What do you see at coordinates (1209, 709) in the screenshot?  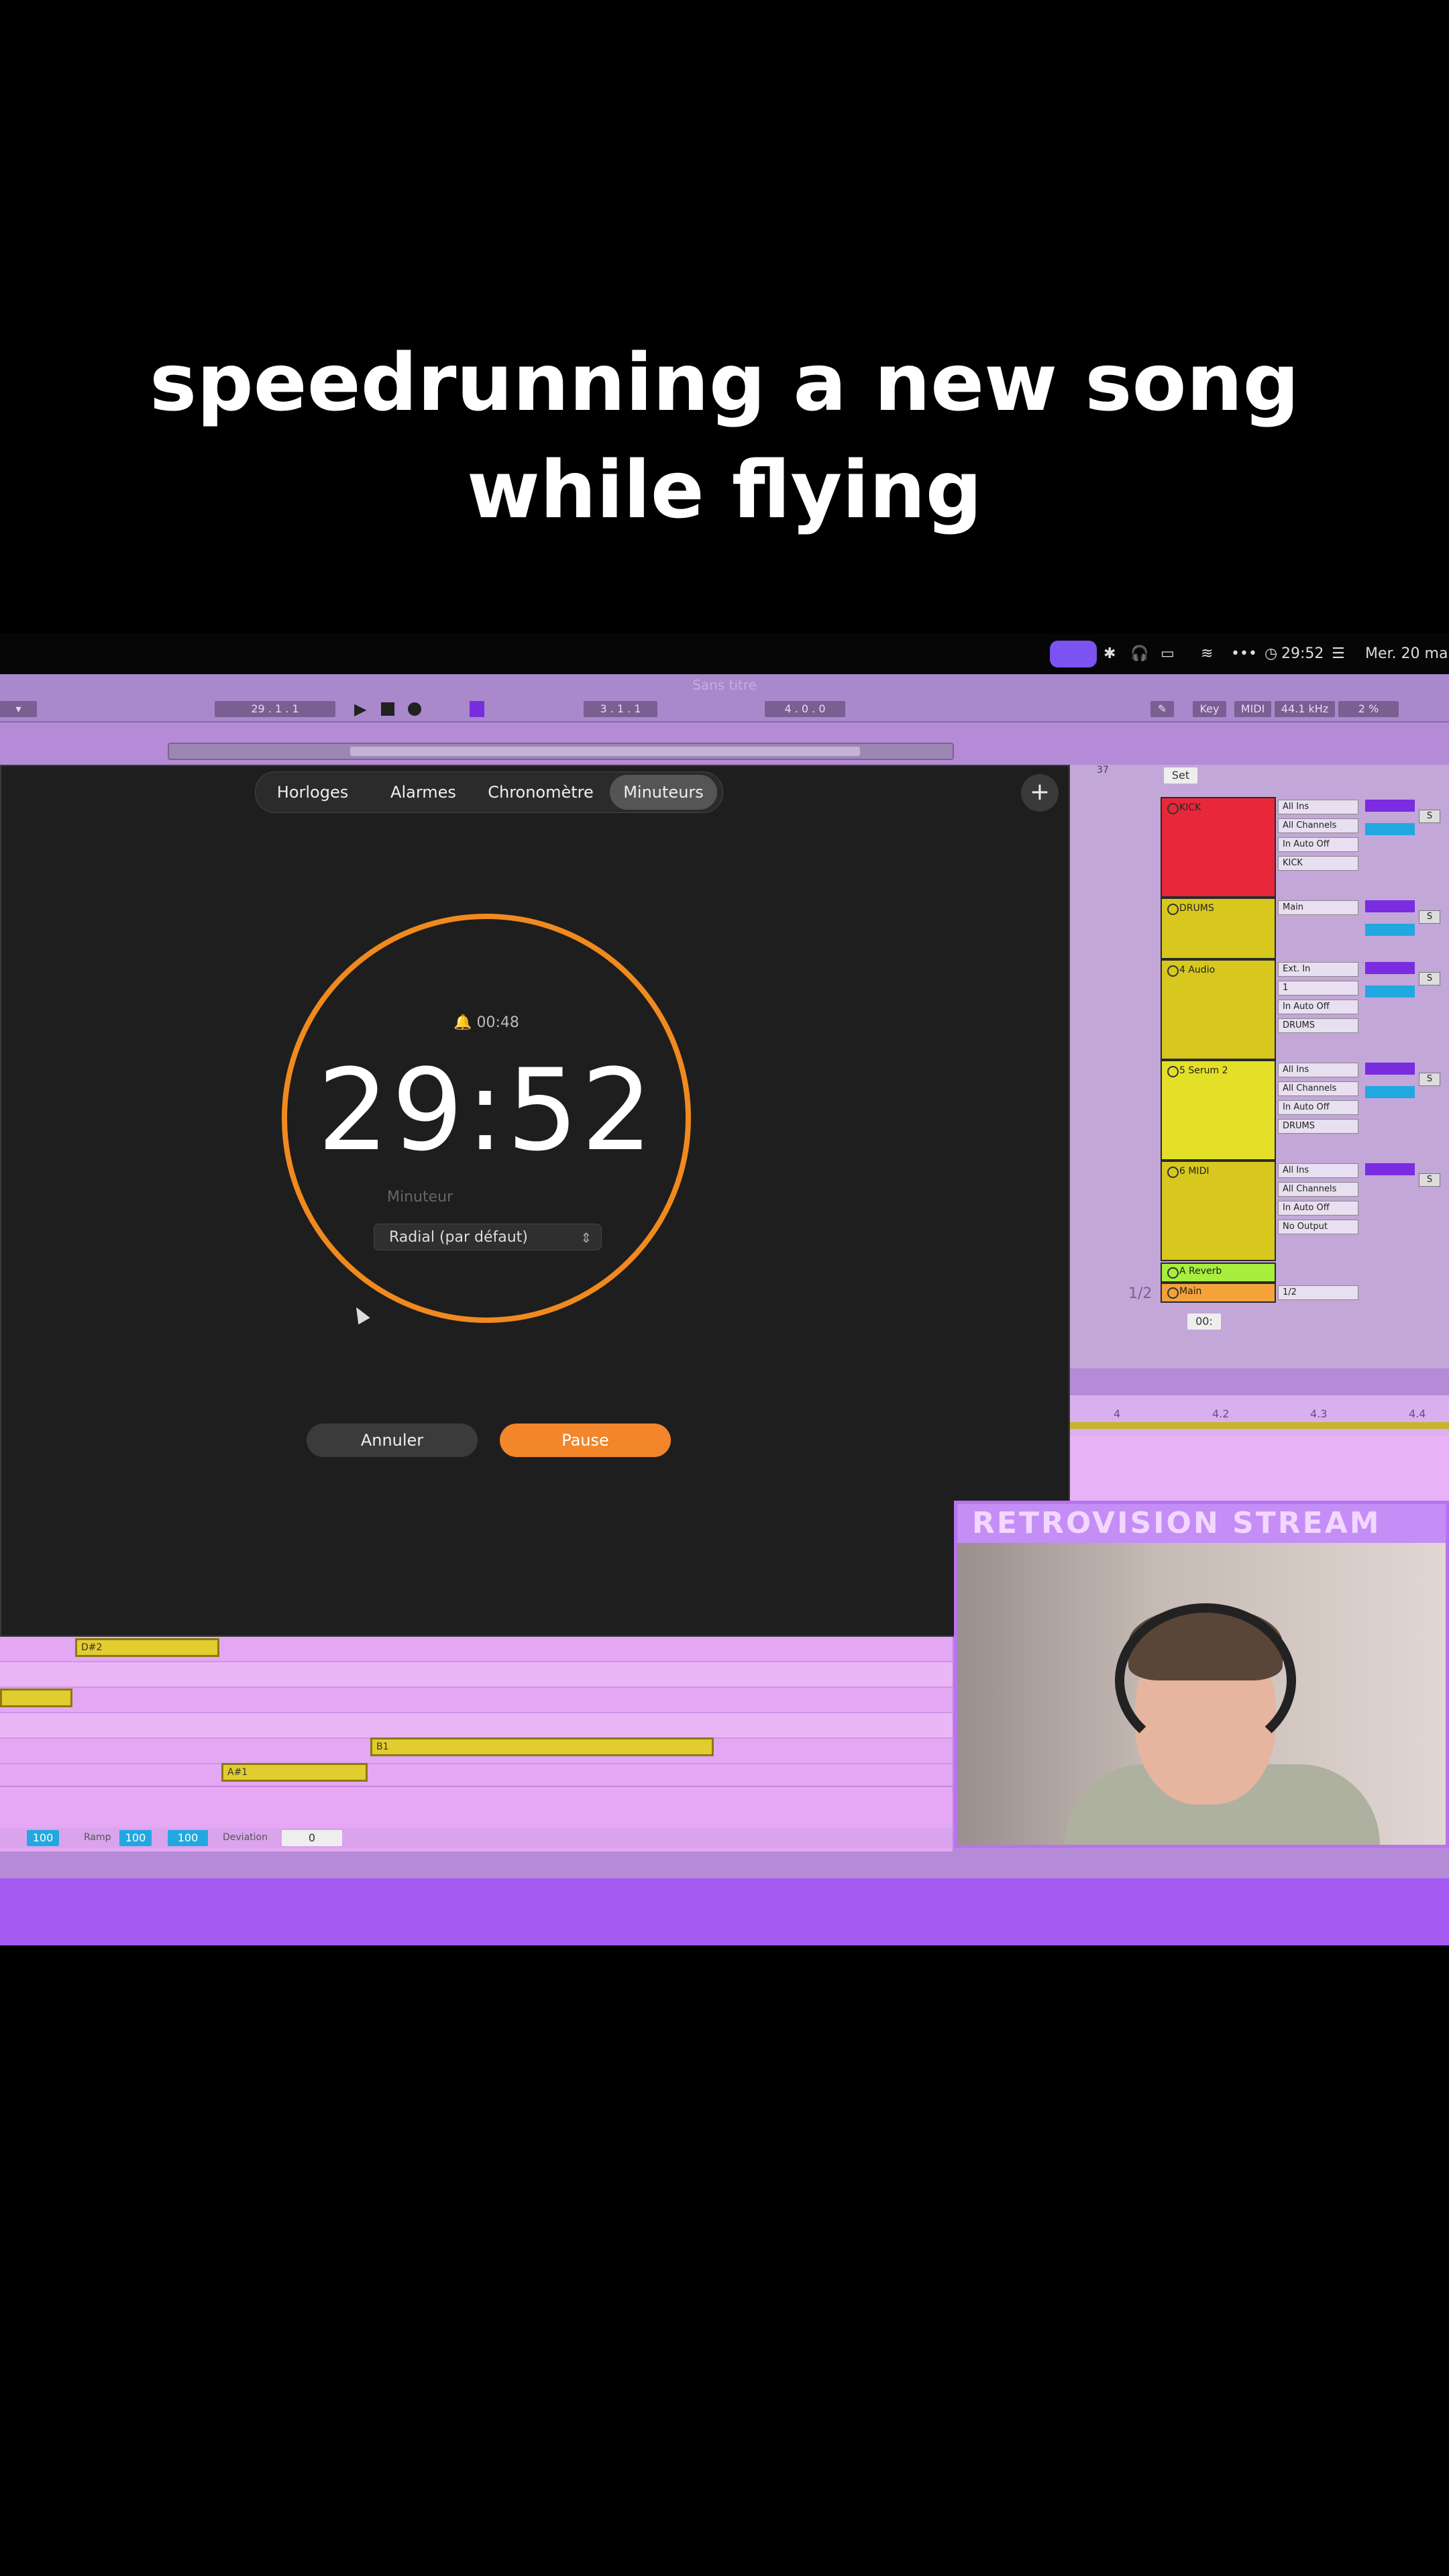 I see `key-map-button: Key` at bounding box center [1209, 709].